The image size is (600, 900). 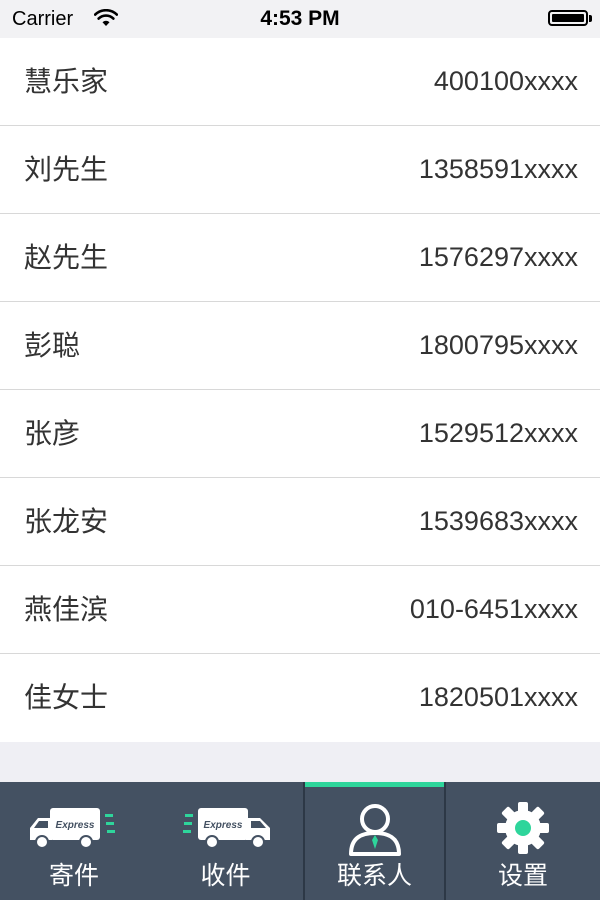 I want to click on contact-name: 赵先生, so click(x=66, y=257).